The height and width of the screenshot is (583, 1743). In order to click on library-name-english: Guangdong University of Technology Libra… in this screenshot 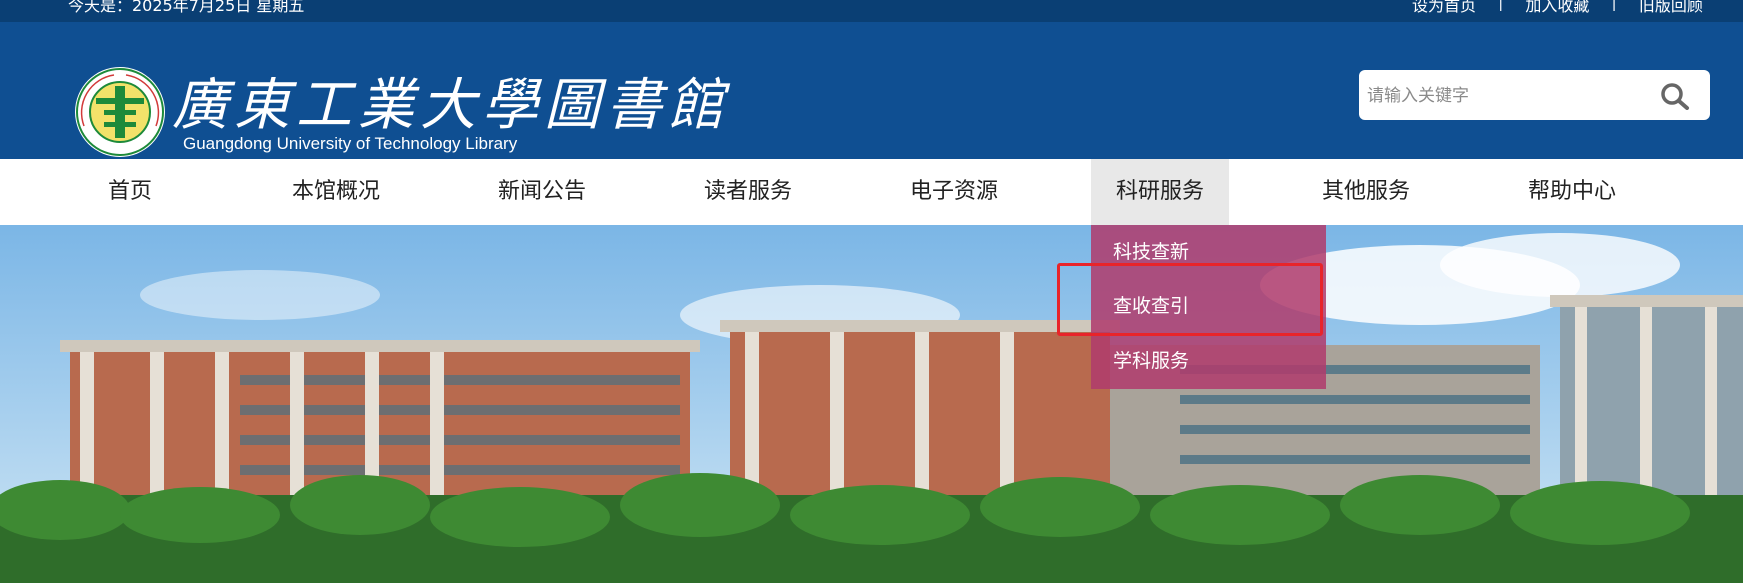, I will do `click(350, 143)`.